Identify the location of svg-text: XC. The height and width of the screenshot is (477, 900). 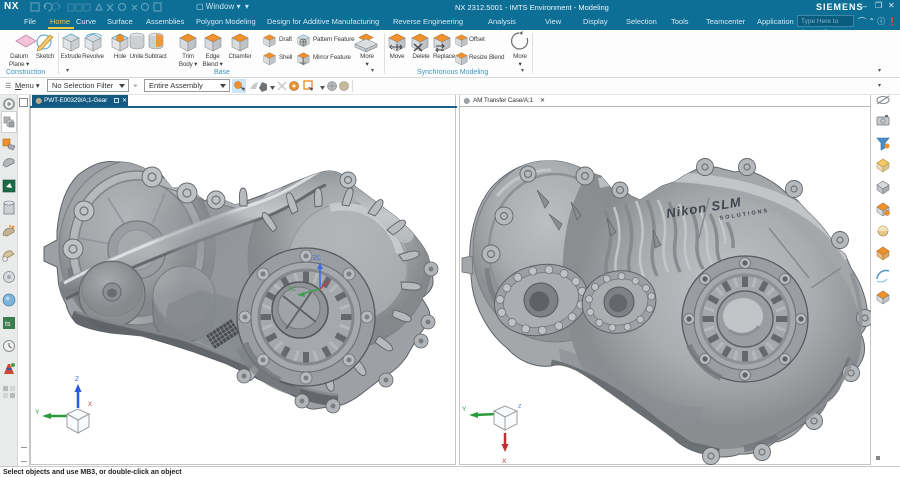
(292, 290).